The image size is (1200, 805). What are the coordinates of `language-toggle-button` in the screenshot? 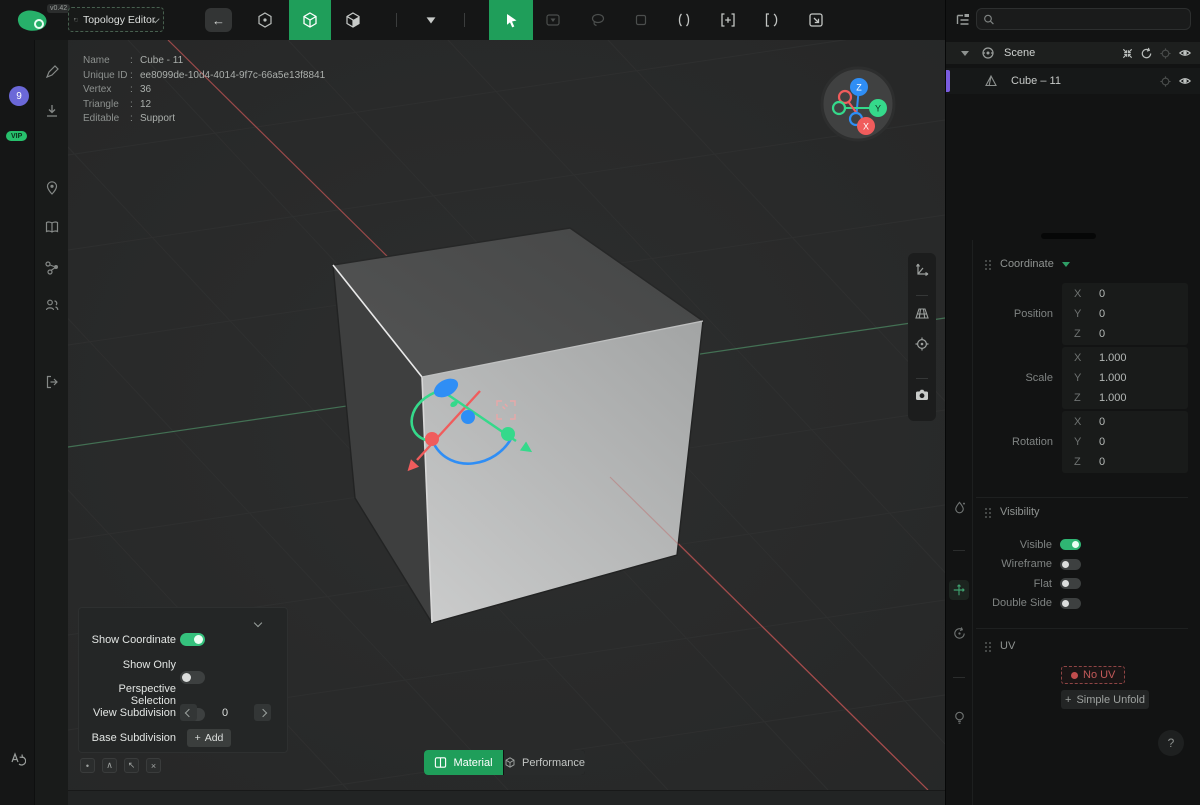 It's located at (17, 759).